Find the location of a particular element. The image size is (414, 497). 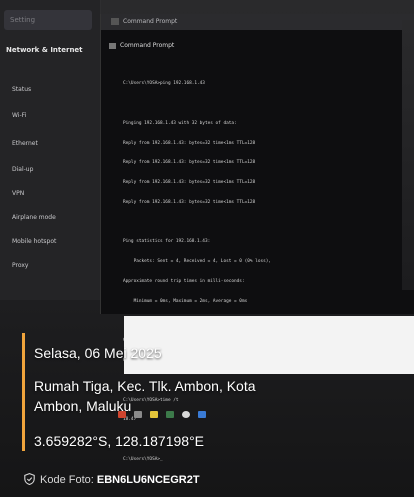

gps-coordinates: 3.659282°S, 128.187198°E is located at coordinates (119, 441).